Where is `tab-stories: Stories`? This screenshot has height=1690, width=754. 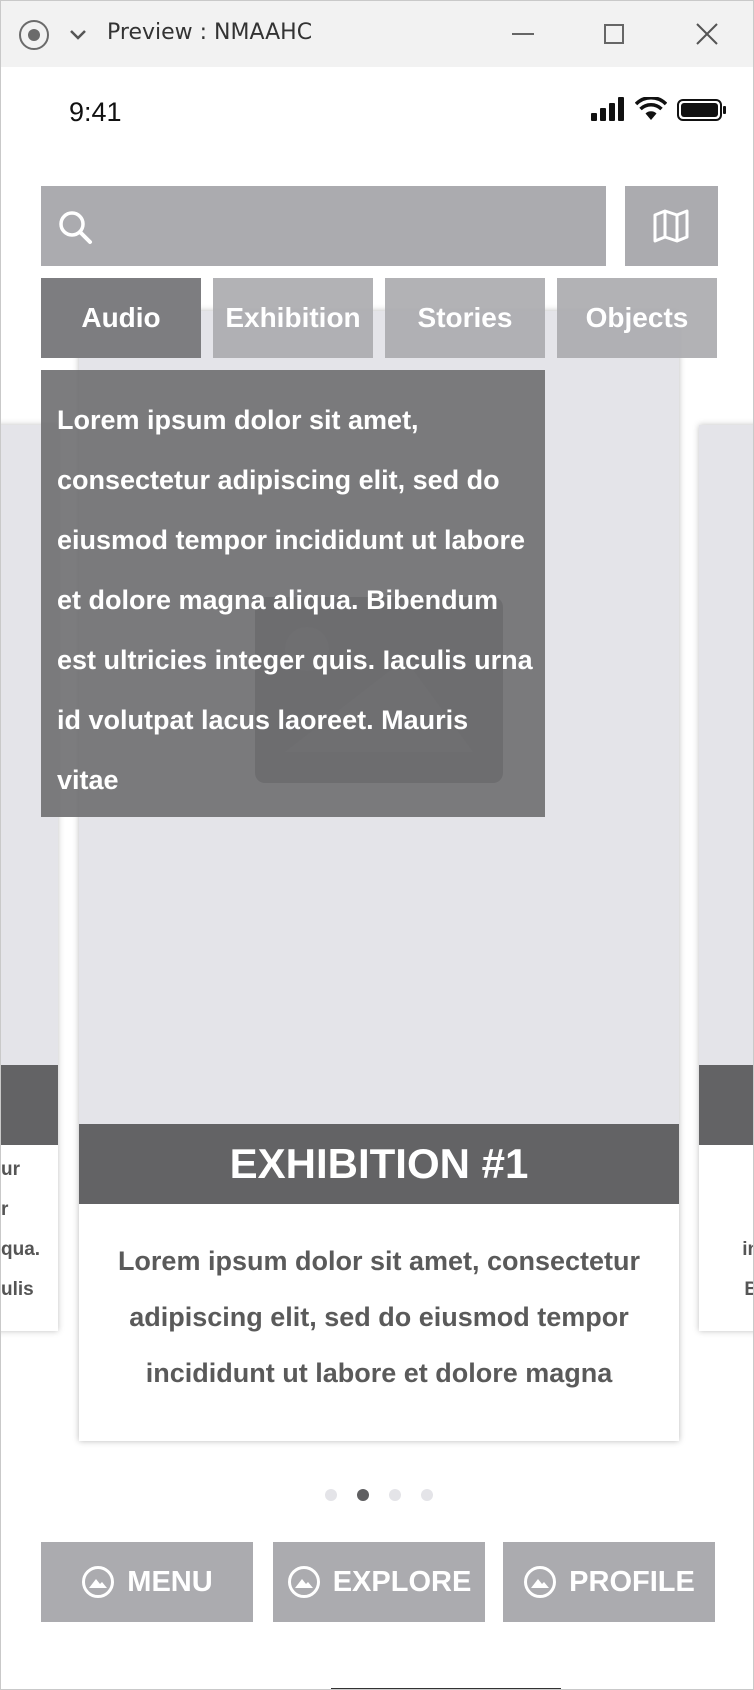
tab-stories: Stories is located at coordinates (465, 318).